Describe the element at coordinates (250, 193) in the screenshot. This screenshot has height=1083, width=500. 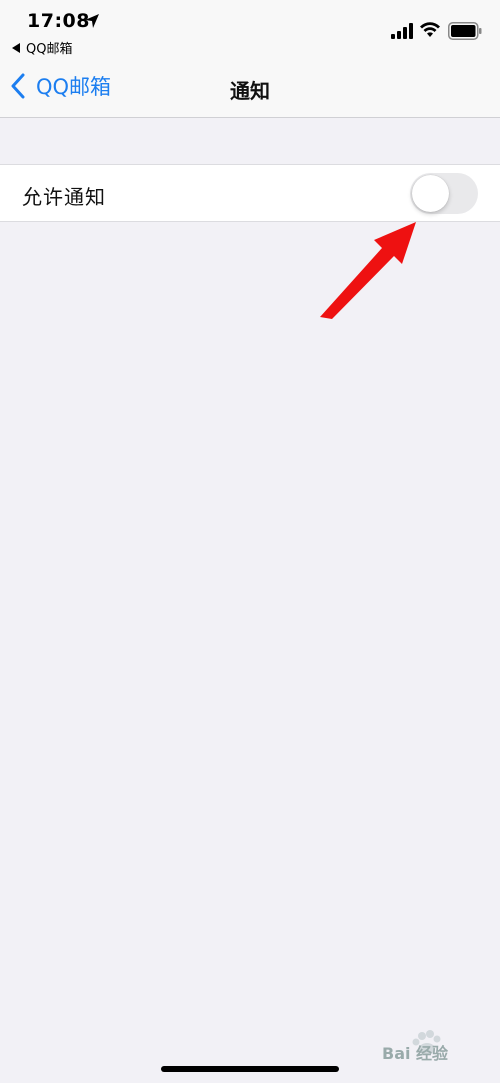
I see `allow-notifications-row: 允许通知` at that location.